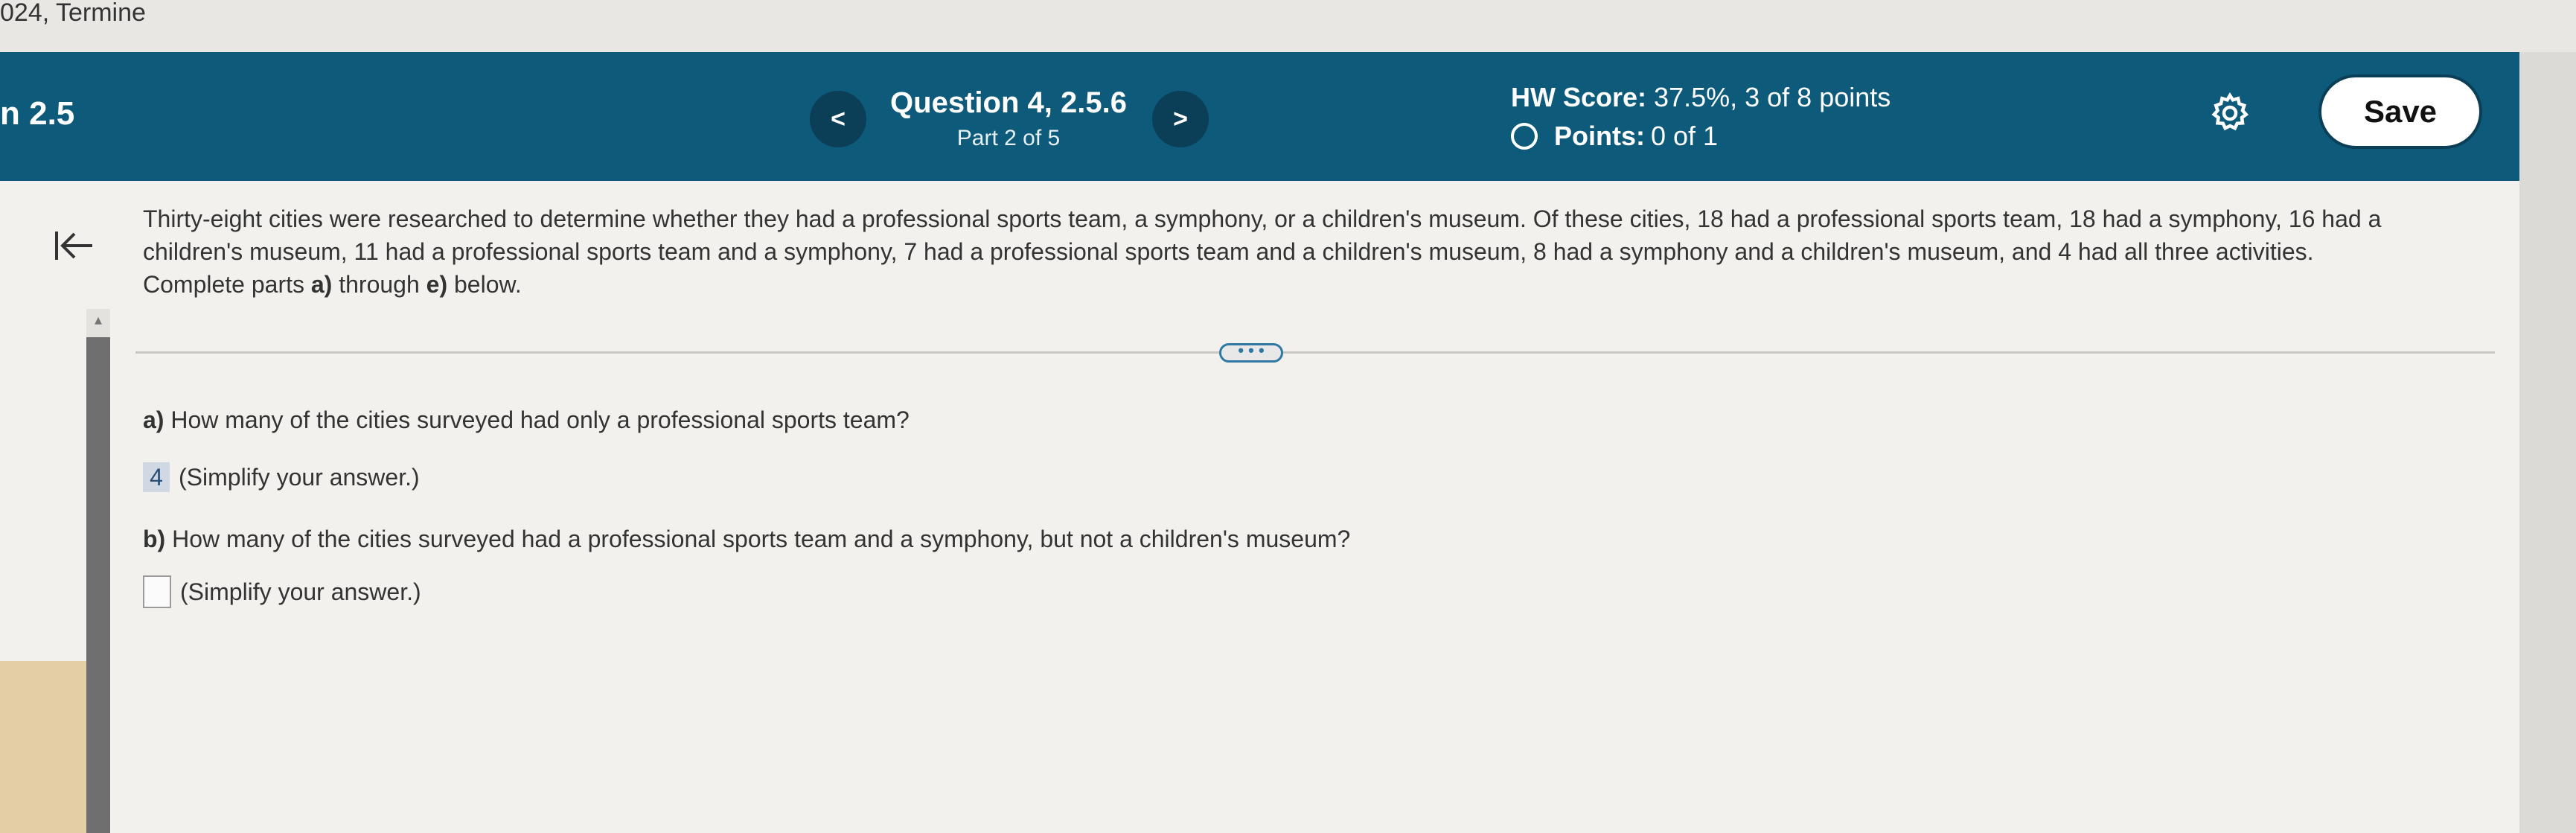 This screenshot has width=2576, height=833. Describe the element at coordinates (98, 323) in the screenshot. I see `scroll-up-arrow-icon: ▴` at that location.